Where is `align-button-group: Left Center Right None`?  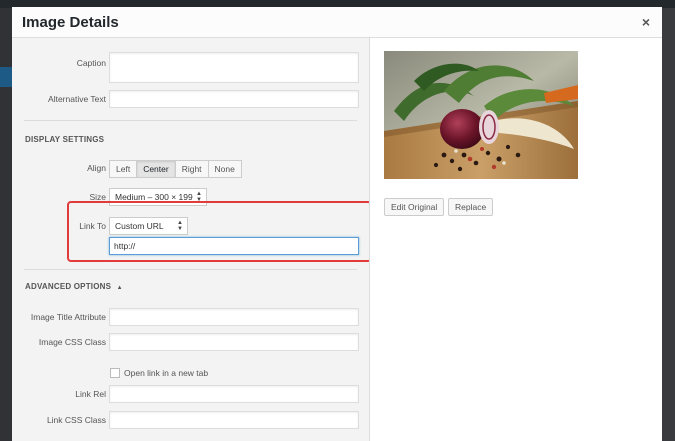
align-button-group: Left Center Right None is located at coordinates (175, 169).